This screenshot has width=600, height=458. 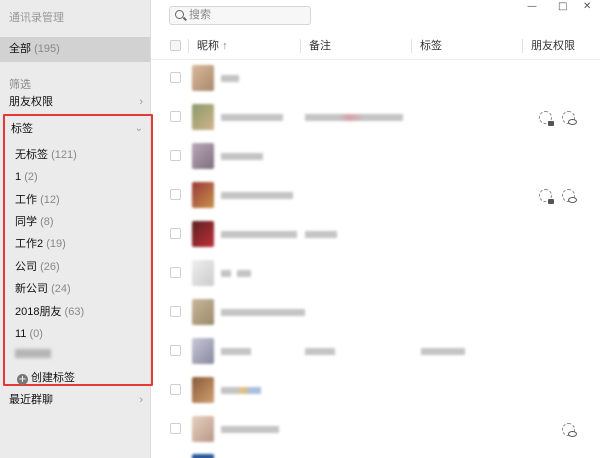 I want to click on column-header-nickname: 昵称 ↑, so click(x=212, y=46).